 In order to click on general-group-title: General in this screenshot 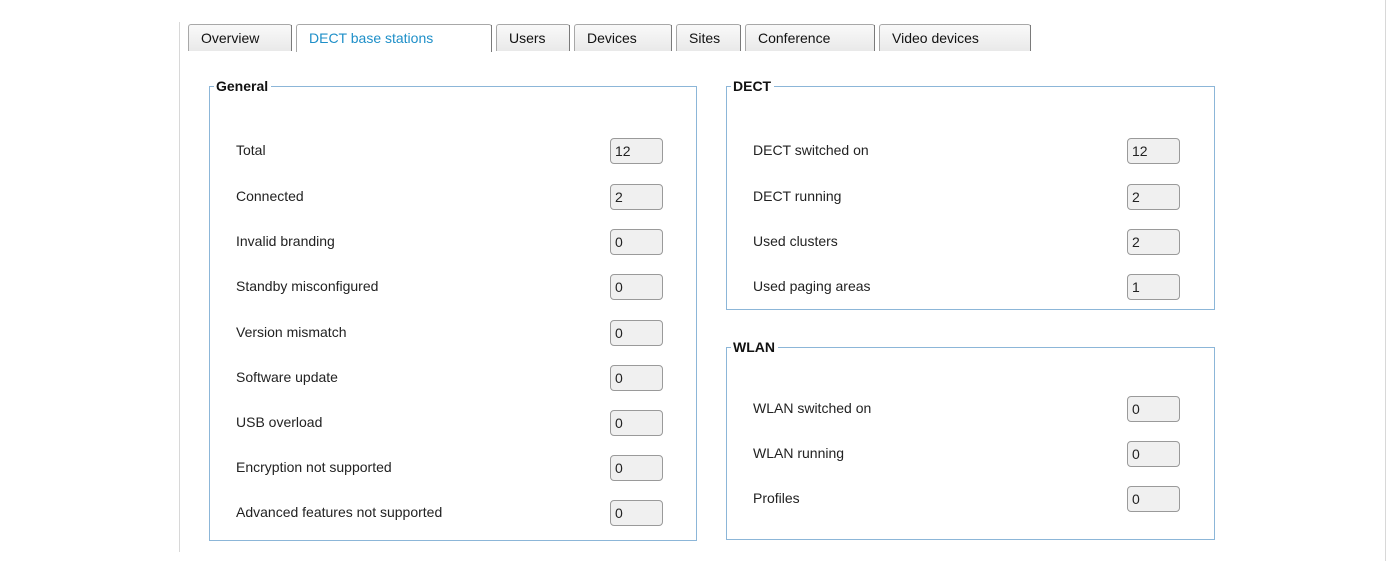, I will do `click(242, 86)`.